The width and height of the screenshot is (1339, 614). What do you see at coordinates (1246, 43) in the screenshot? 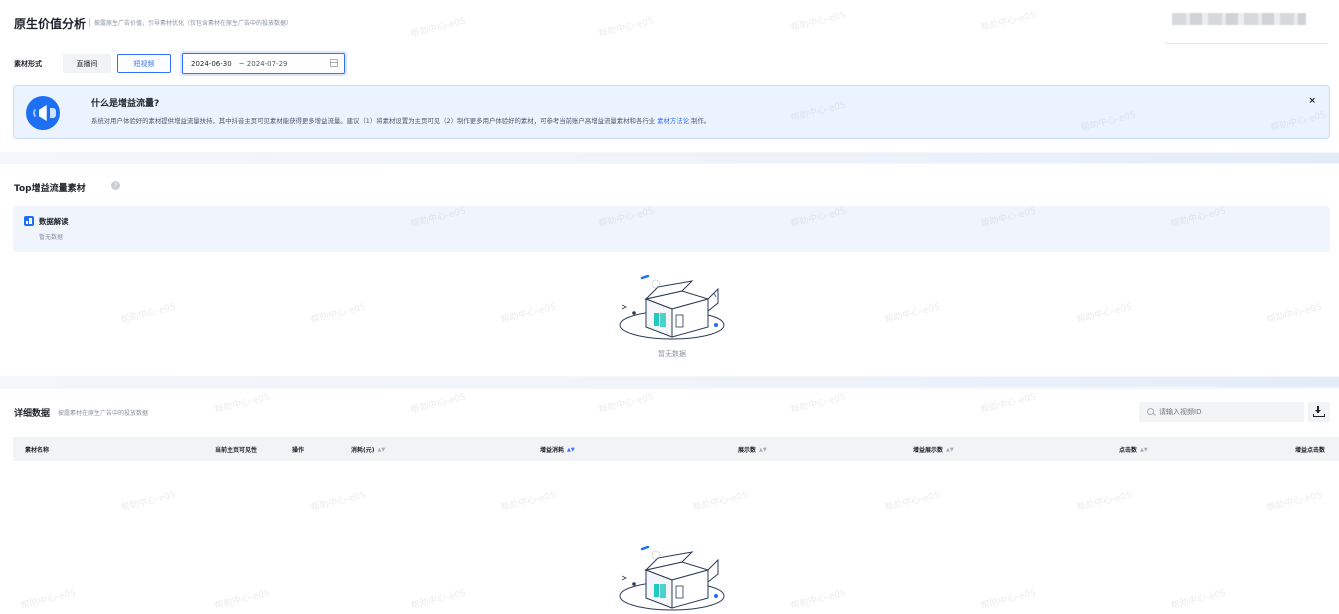
I see `account-divider` at bounding box center [1246, 43].